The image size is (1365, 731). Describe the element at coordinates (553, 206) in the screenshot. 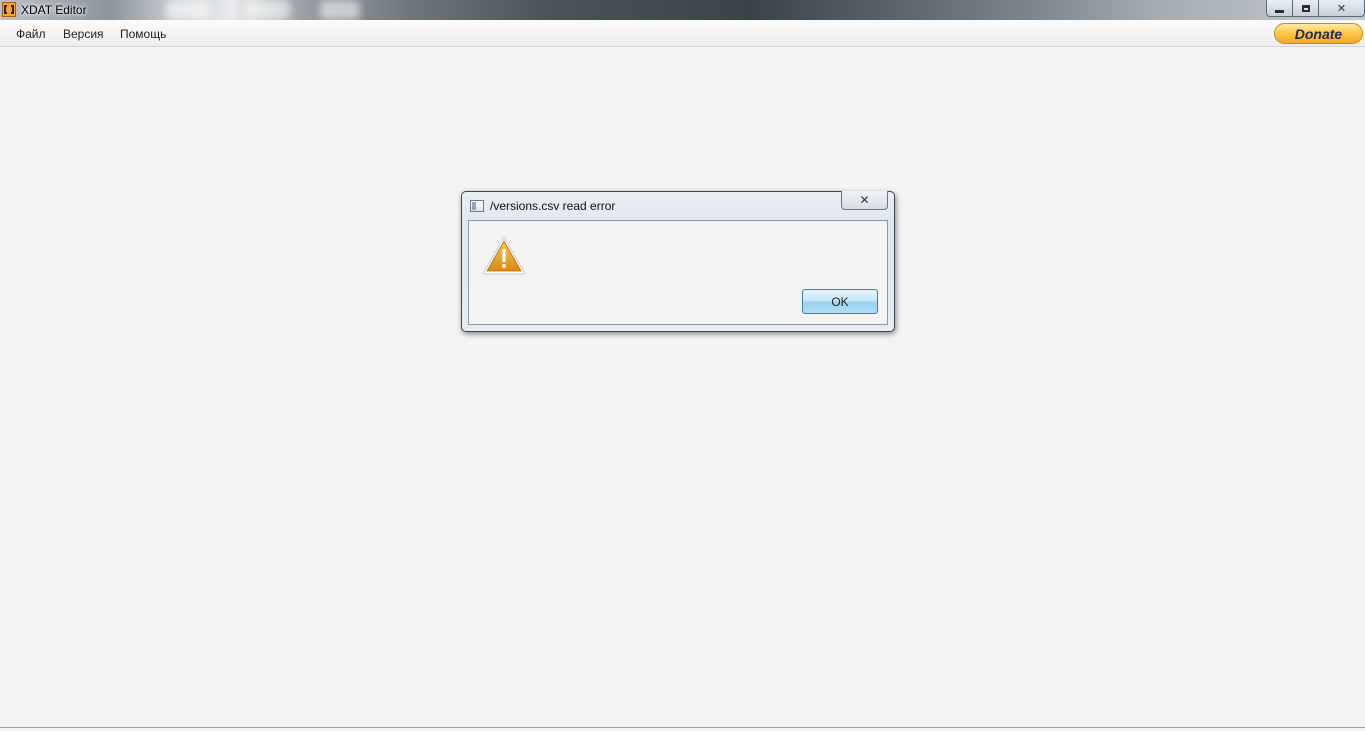

I see `dialog-title: /versions.csv read error` at that location.